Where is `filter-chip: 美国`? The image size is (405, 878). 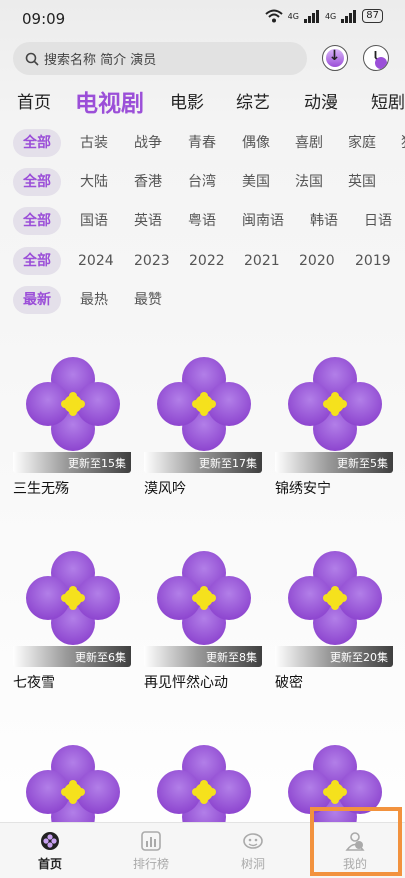
filter-chip: 美国 is located at coordinates (256, 182).